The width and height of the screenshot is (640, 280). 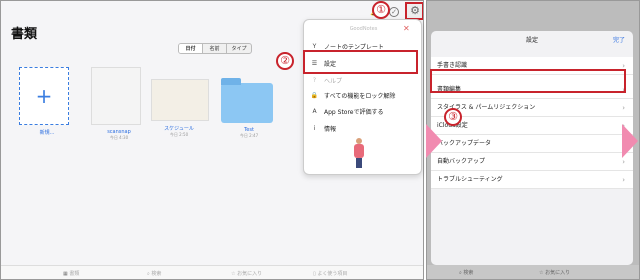 I want to click on folder-item-test: Test 今日 2:47, so click(x=249, y=103).